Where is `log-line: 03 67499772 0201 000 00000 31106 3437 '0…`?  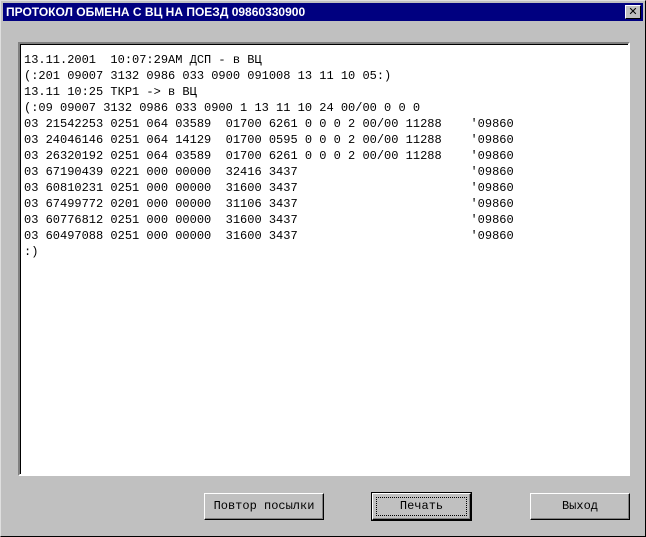 log-line: 03 67499772 0201 000 00000 31106 3437 '0… is located at coordinates (269, 204).